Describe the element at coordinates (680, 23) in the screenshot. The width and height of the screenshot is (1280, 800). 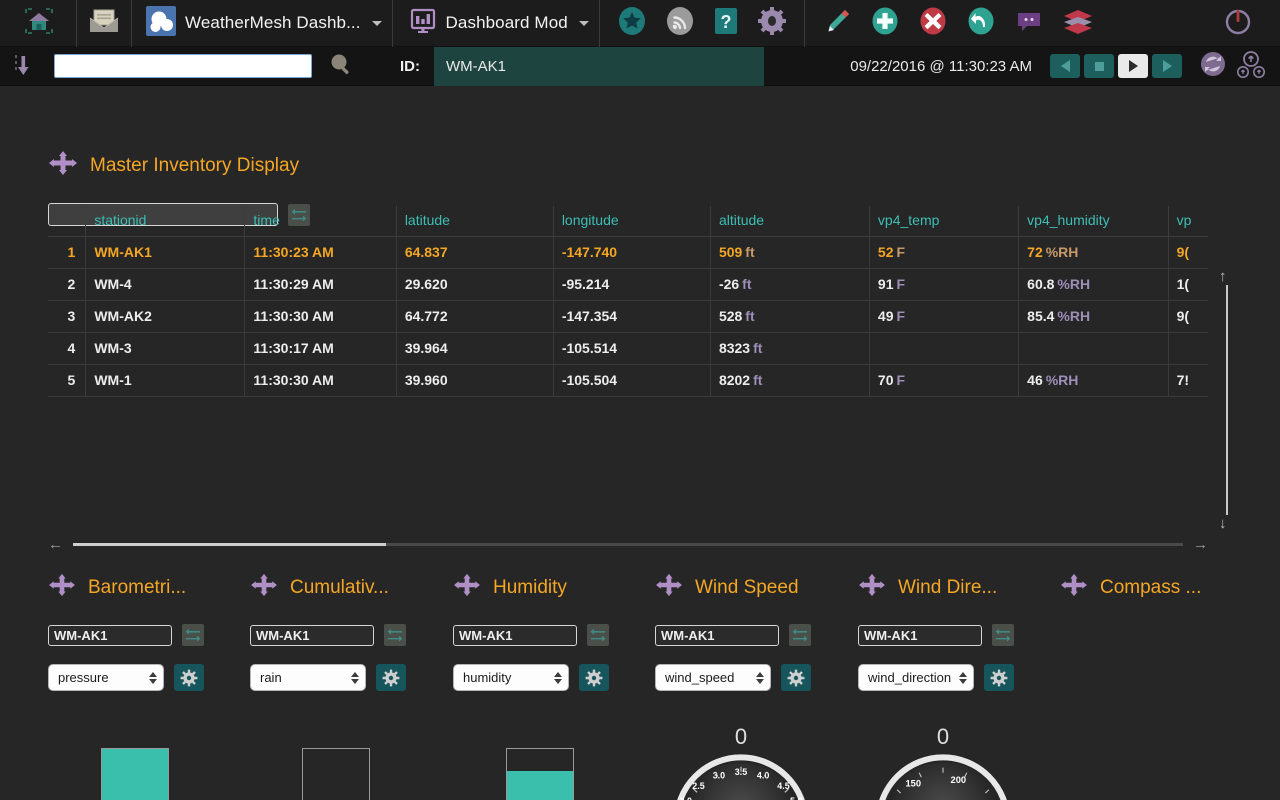
I see `rss-icon` at that location.